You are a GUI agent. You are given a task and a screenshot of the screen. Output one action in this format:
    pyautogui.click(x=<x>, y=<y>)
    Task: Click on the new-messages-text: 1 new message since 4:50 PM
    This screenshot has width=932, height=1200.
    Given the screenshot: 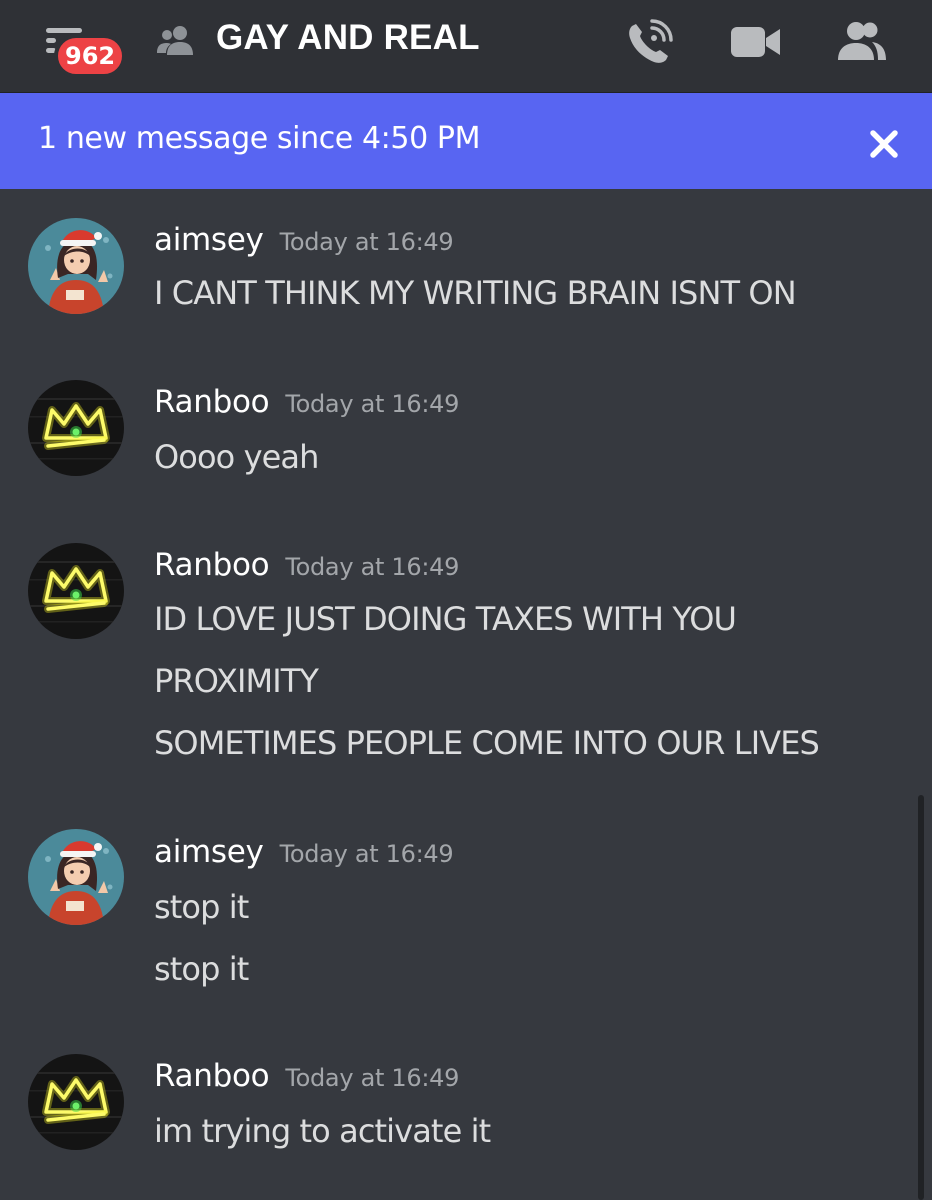 What is the action you would take?
    pyautogui.click(x=259, y=138)
    